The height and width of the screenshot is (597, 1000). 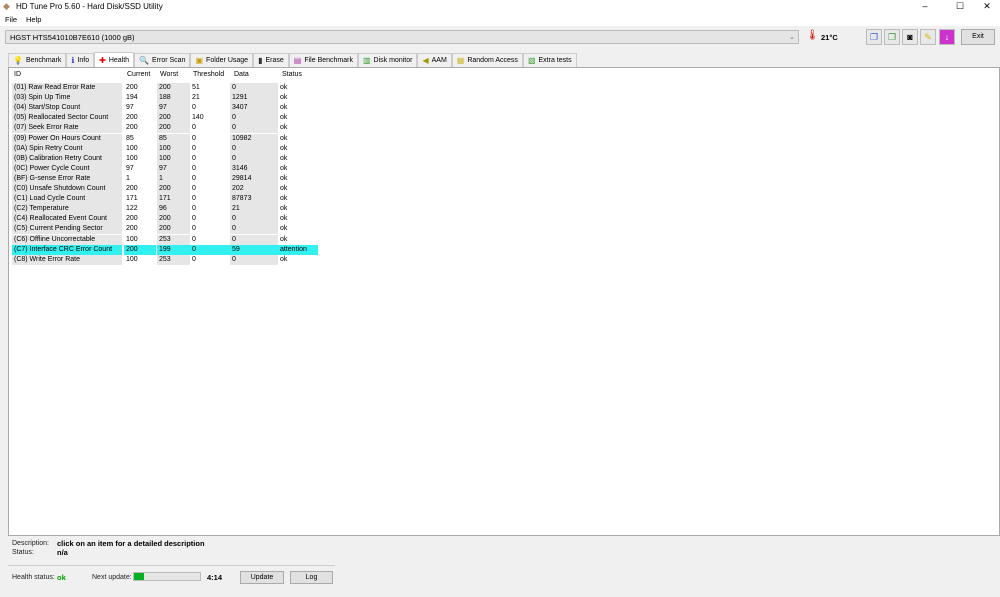 What do you see at coordinates (165, 209) in the screenshot?
I see `table-row: (C2) Temperature 122 96 0 21 ok` at bounding box center [165, 209].